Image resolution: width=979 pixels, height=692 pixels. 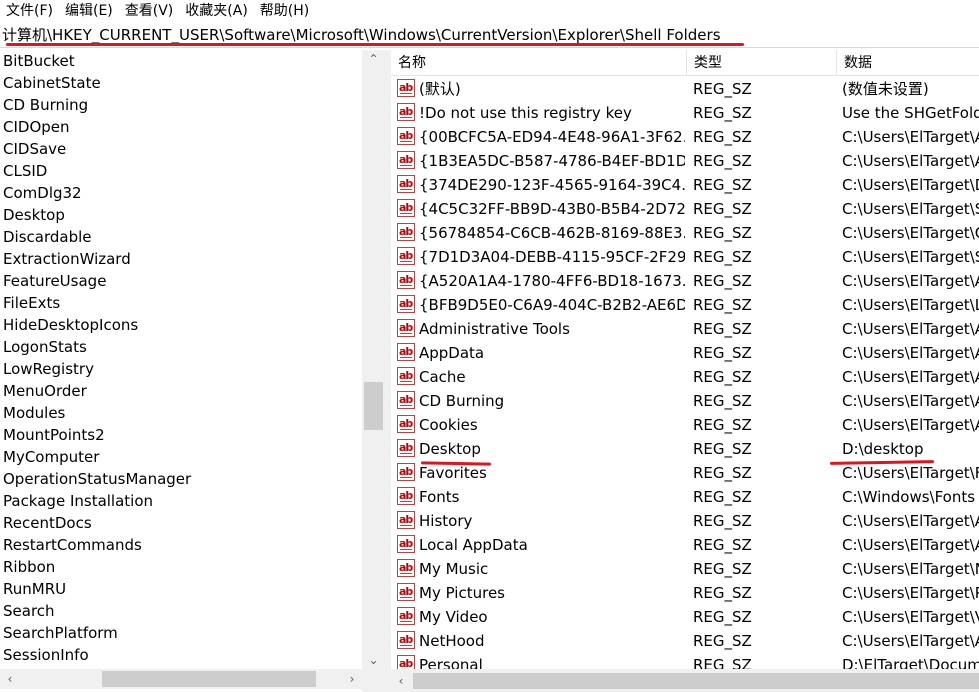 I want to click on table-row: ab Personal REG_SZ D:\ElTarget\Docum, so click(x=685, y=661).